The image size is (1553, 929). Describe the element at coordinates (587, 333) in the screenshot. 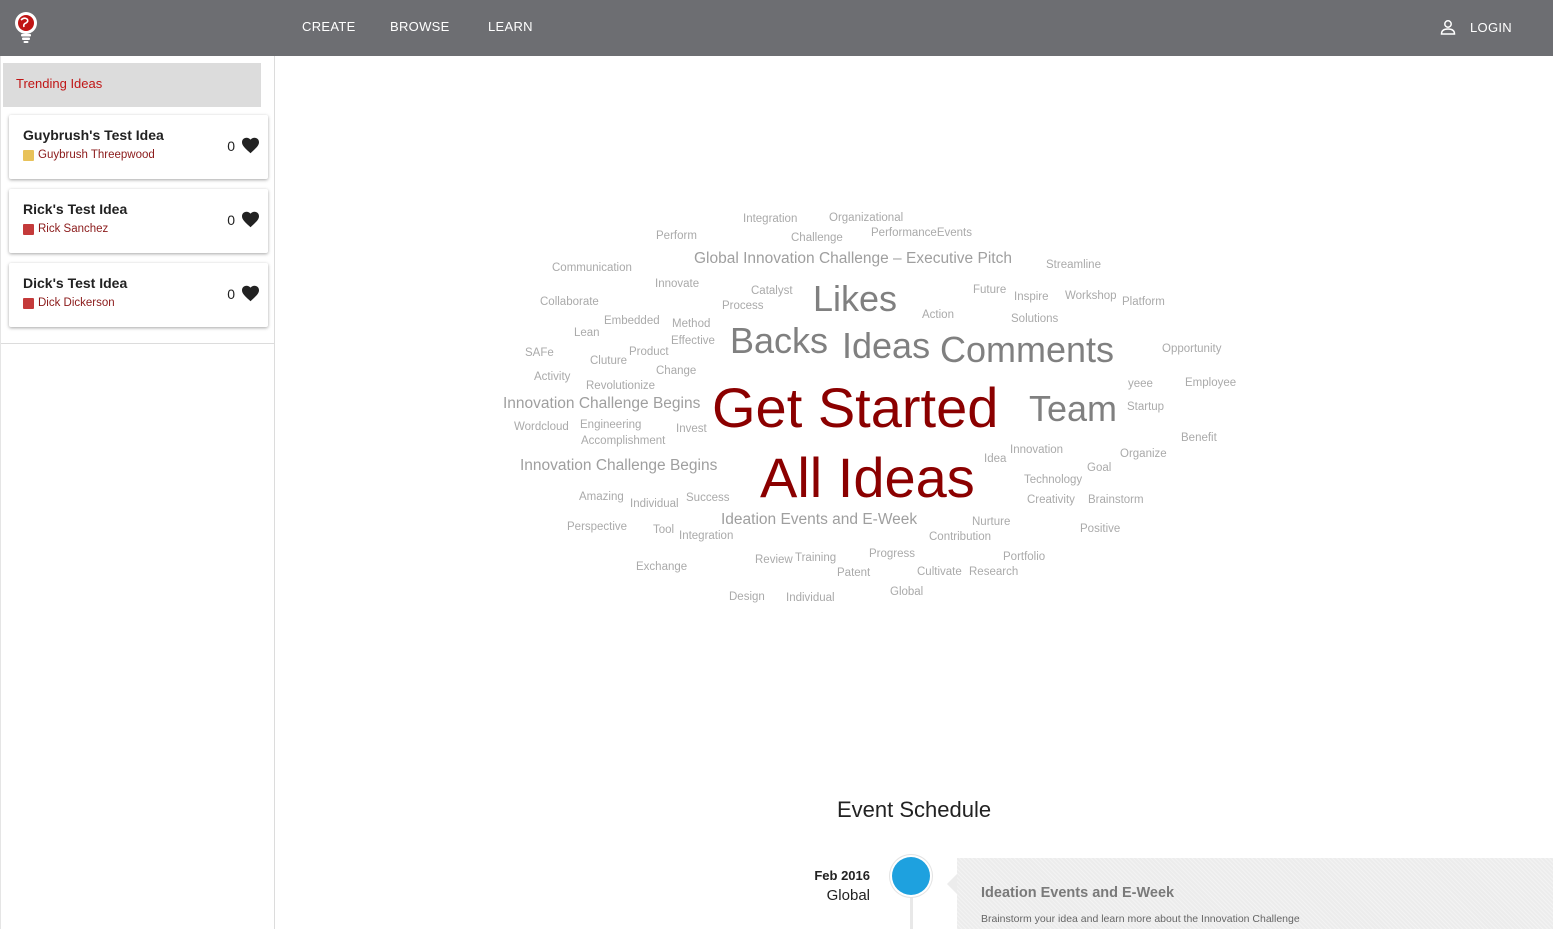

I see `cloud-word: Lean` at that location.